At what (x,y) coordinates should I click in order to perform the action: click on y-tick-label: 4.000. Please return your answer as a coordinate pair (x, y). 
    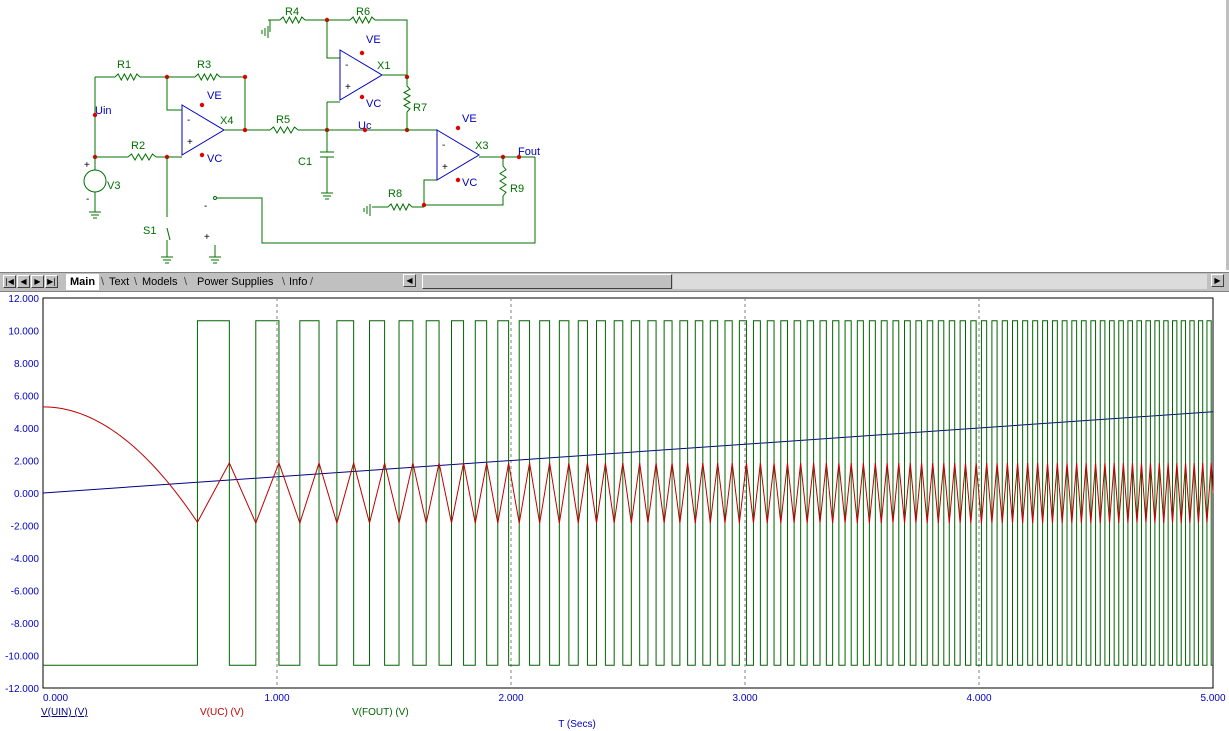
    Looking at the image, I should click on (26, 429).